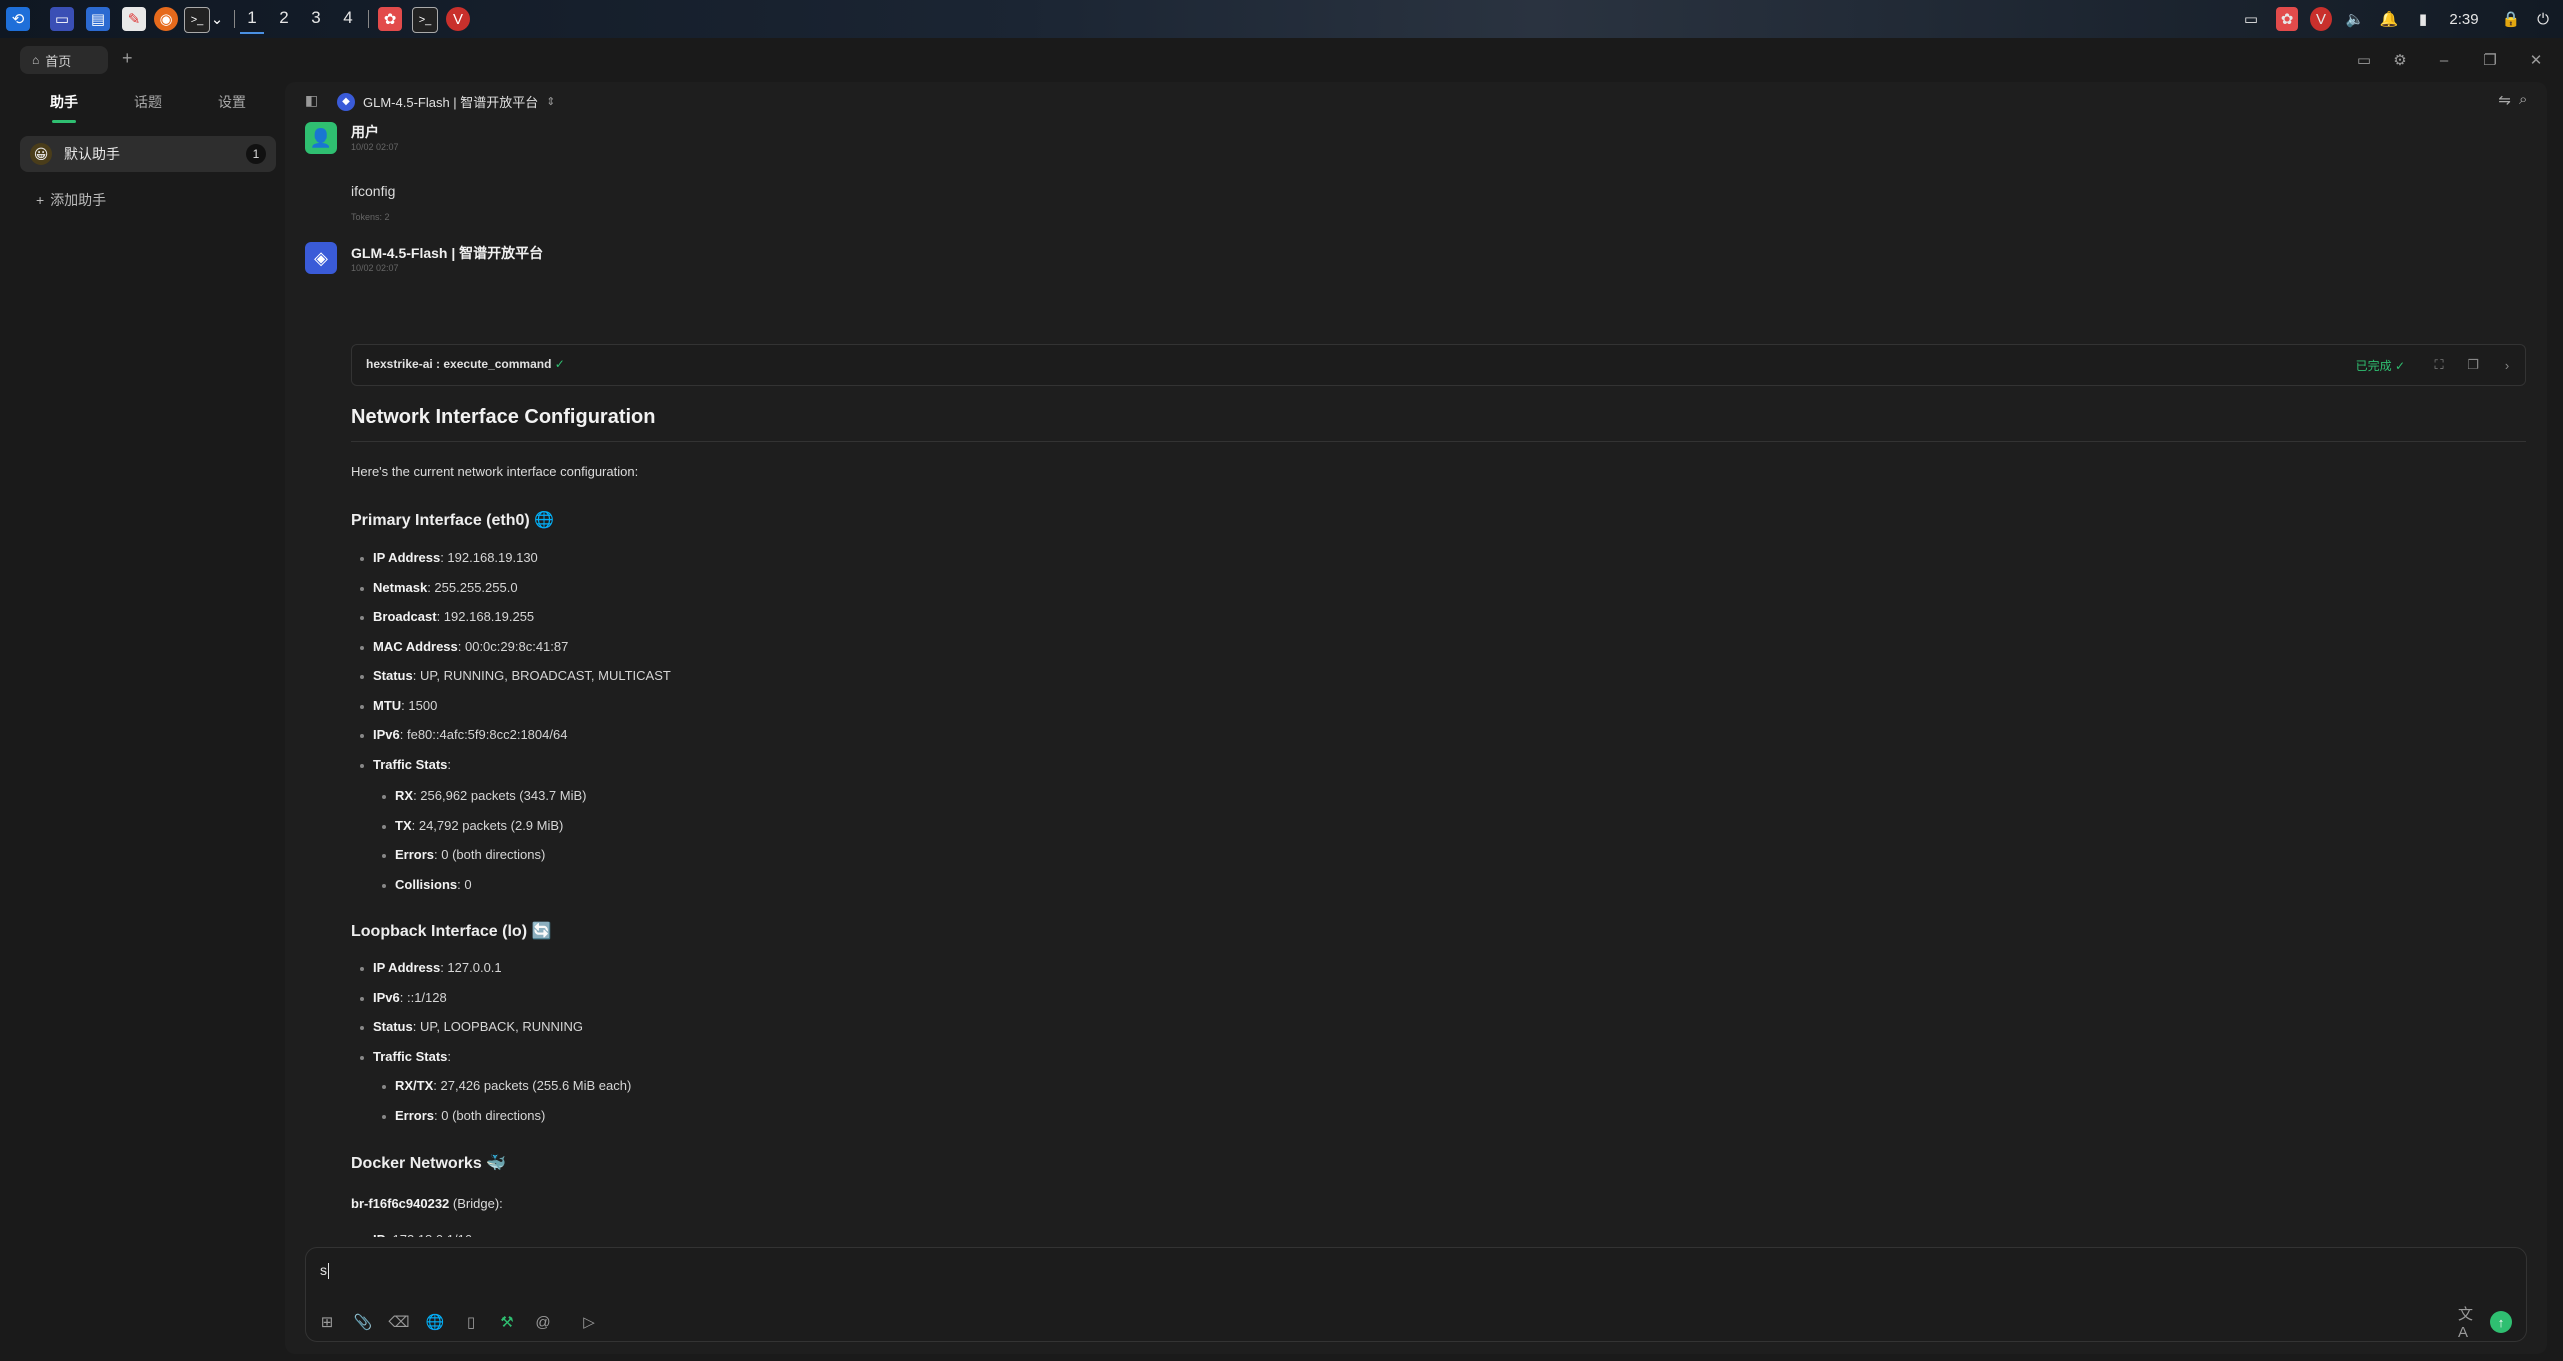 The height and width of the screenshot is (1361, 2563). Describe the element at coordinates (363, 1322) in the screenshot. I see `attachment-icon: 📎` at that location.